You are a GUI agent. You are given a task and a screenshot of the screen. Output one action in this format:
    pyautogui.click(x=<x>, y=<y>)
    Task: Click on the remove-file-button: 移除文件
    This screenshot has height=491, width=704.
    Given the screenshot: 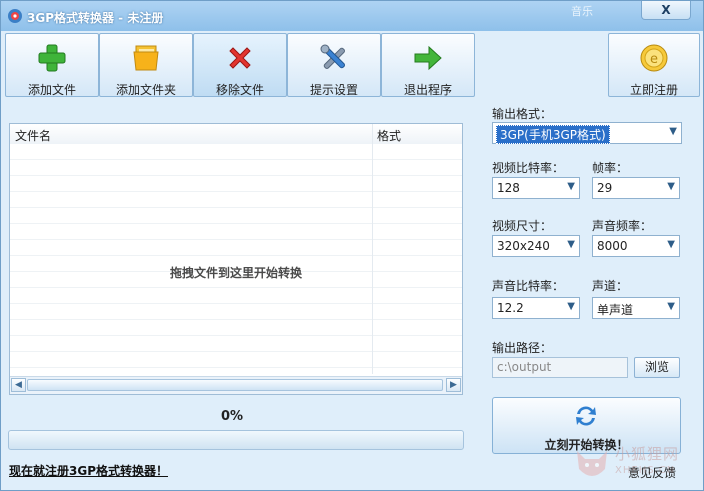 What is the action you would take?
    pyautogui.click(x=240, y=65)
    